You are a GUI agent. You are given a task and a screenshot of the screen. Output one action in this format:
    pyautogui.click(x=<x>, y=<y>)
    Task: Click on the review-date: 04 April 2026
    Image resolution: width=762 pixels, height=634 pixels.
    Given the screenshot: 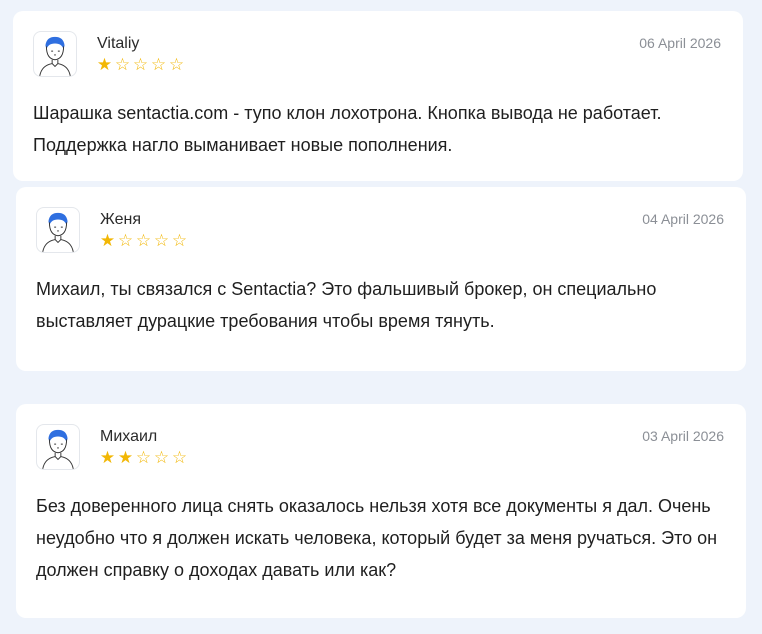 What is the action you would take?
    pyautogui.click(x=683, y=219)
    